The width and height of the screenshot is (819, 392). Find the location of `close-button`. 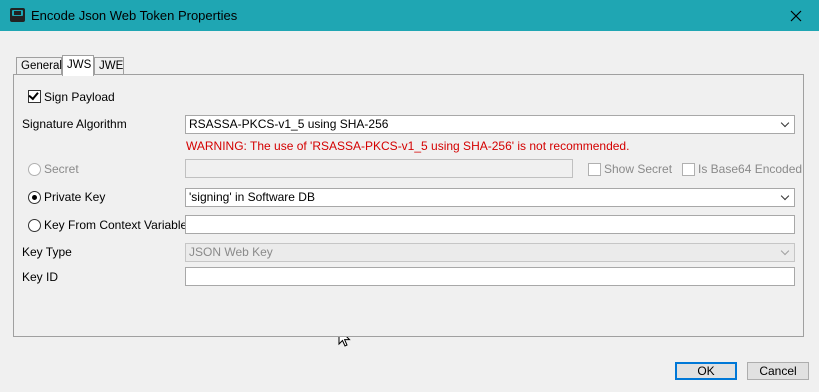

close-button is located at coordinates (796, 15).